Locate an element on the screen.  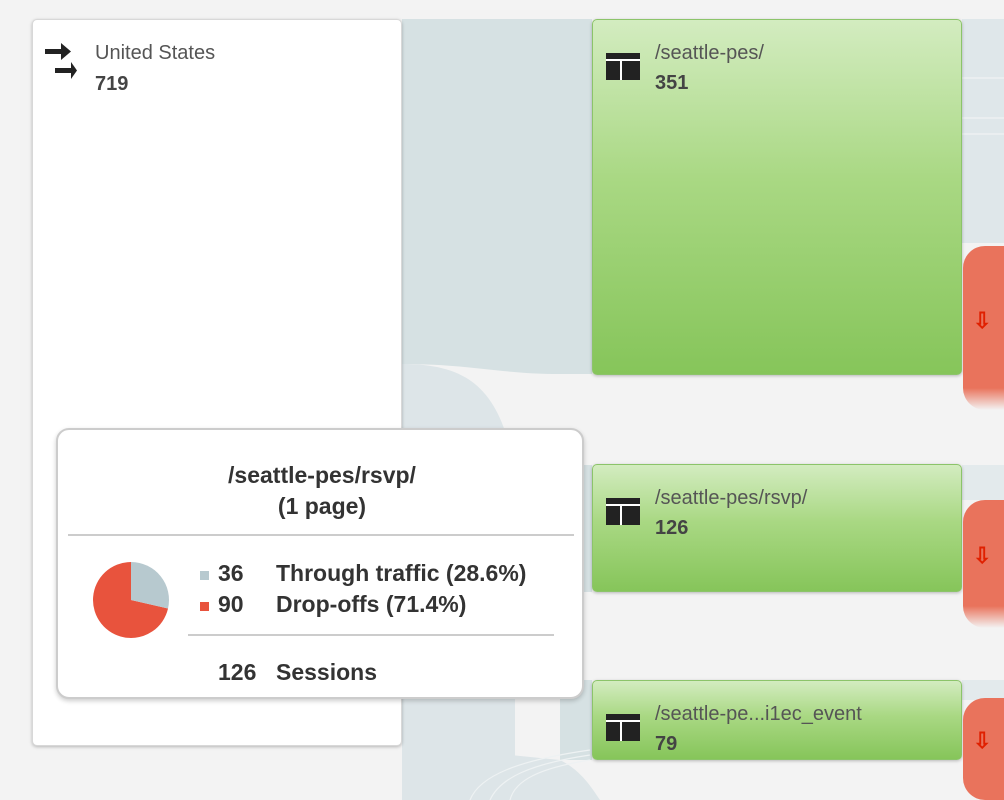
source-node-label: United States is located at coordinates (155, 53).